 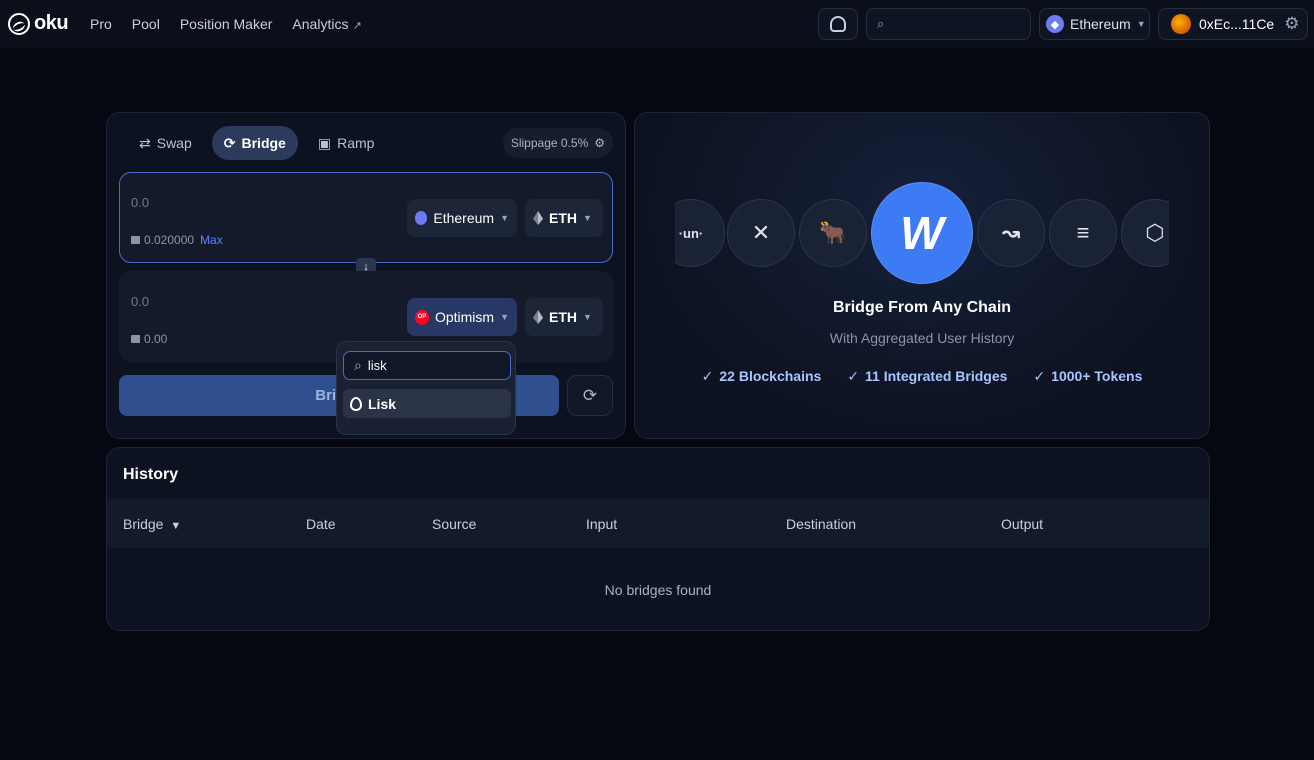 I want to click on oku-logo: oku, so click(x=38, y=23).